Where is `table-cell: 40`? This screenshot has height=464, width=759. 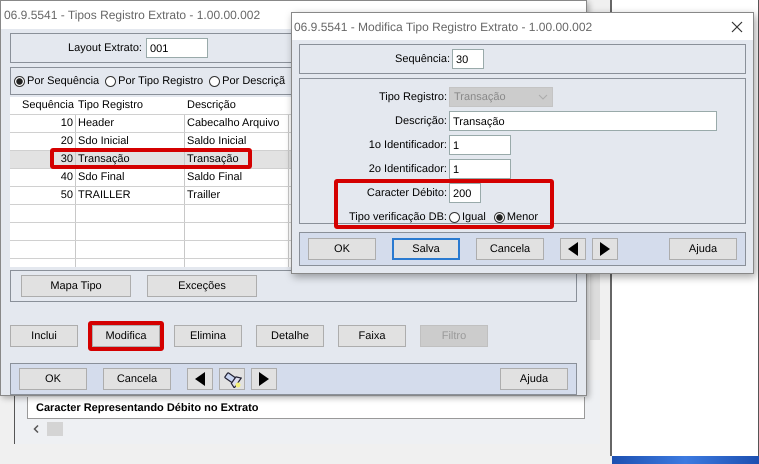
table-cell: 40 is located at coordinates (43, 177).